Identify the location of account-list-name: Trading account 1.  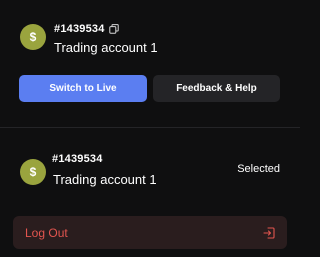
(105, 179).